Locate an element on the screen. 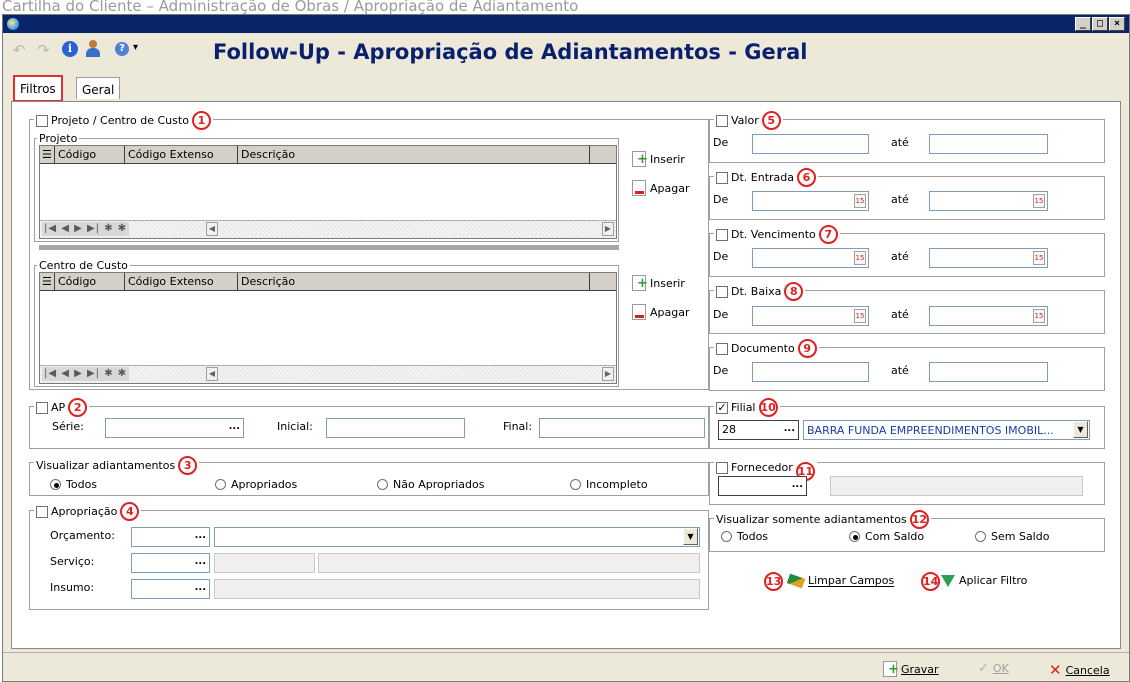 This screenshot has height=682, width=1130. radio-incompleto: Incompleto is located at coordinates (609, 484).